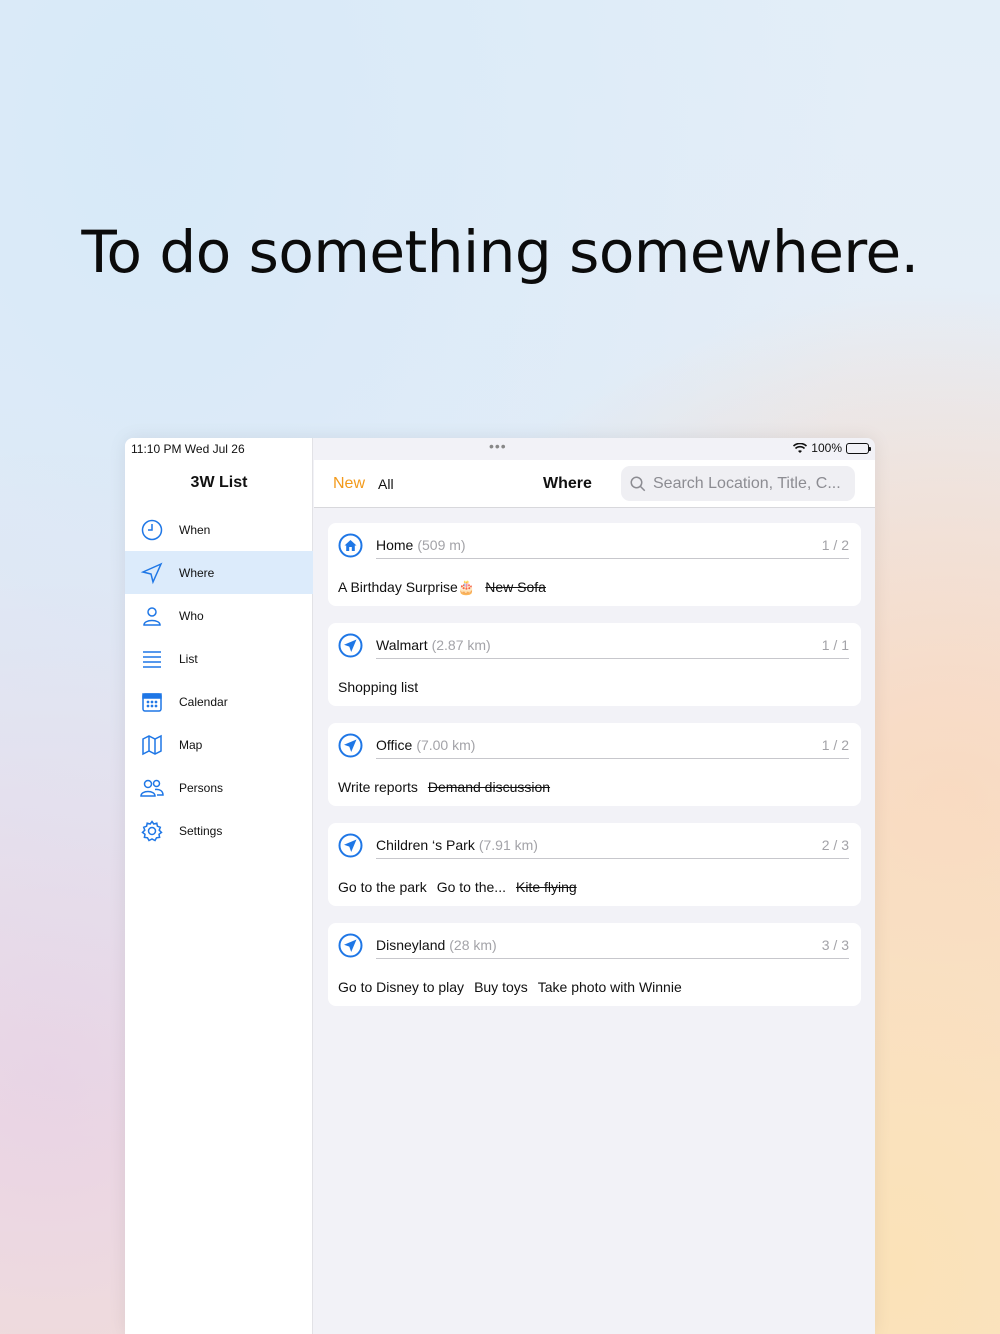 This screenshot has width=1000, height=1334. What do you see at coordinates (378, 687) in the screenshot?
I see `task: Shopping list` at bounding box center [378, 687].